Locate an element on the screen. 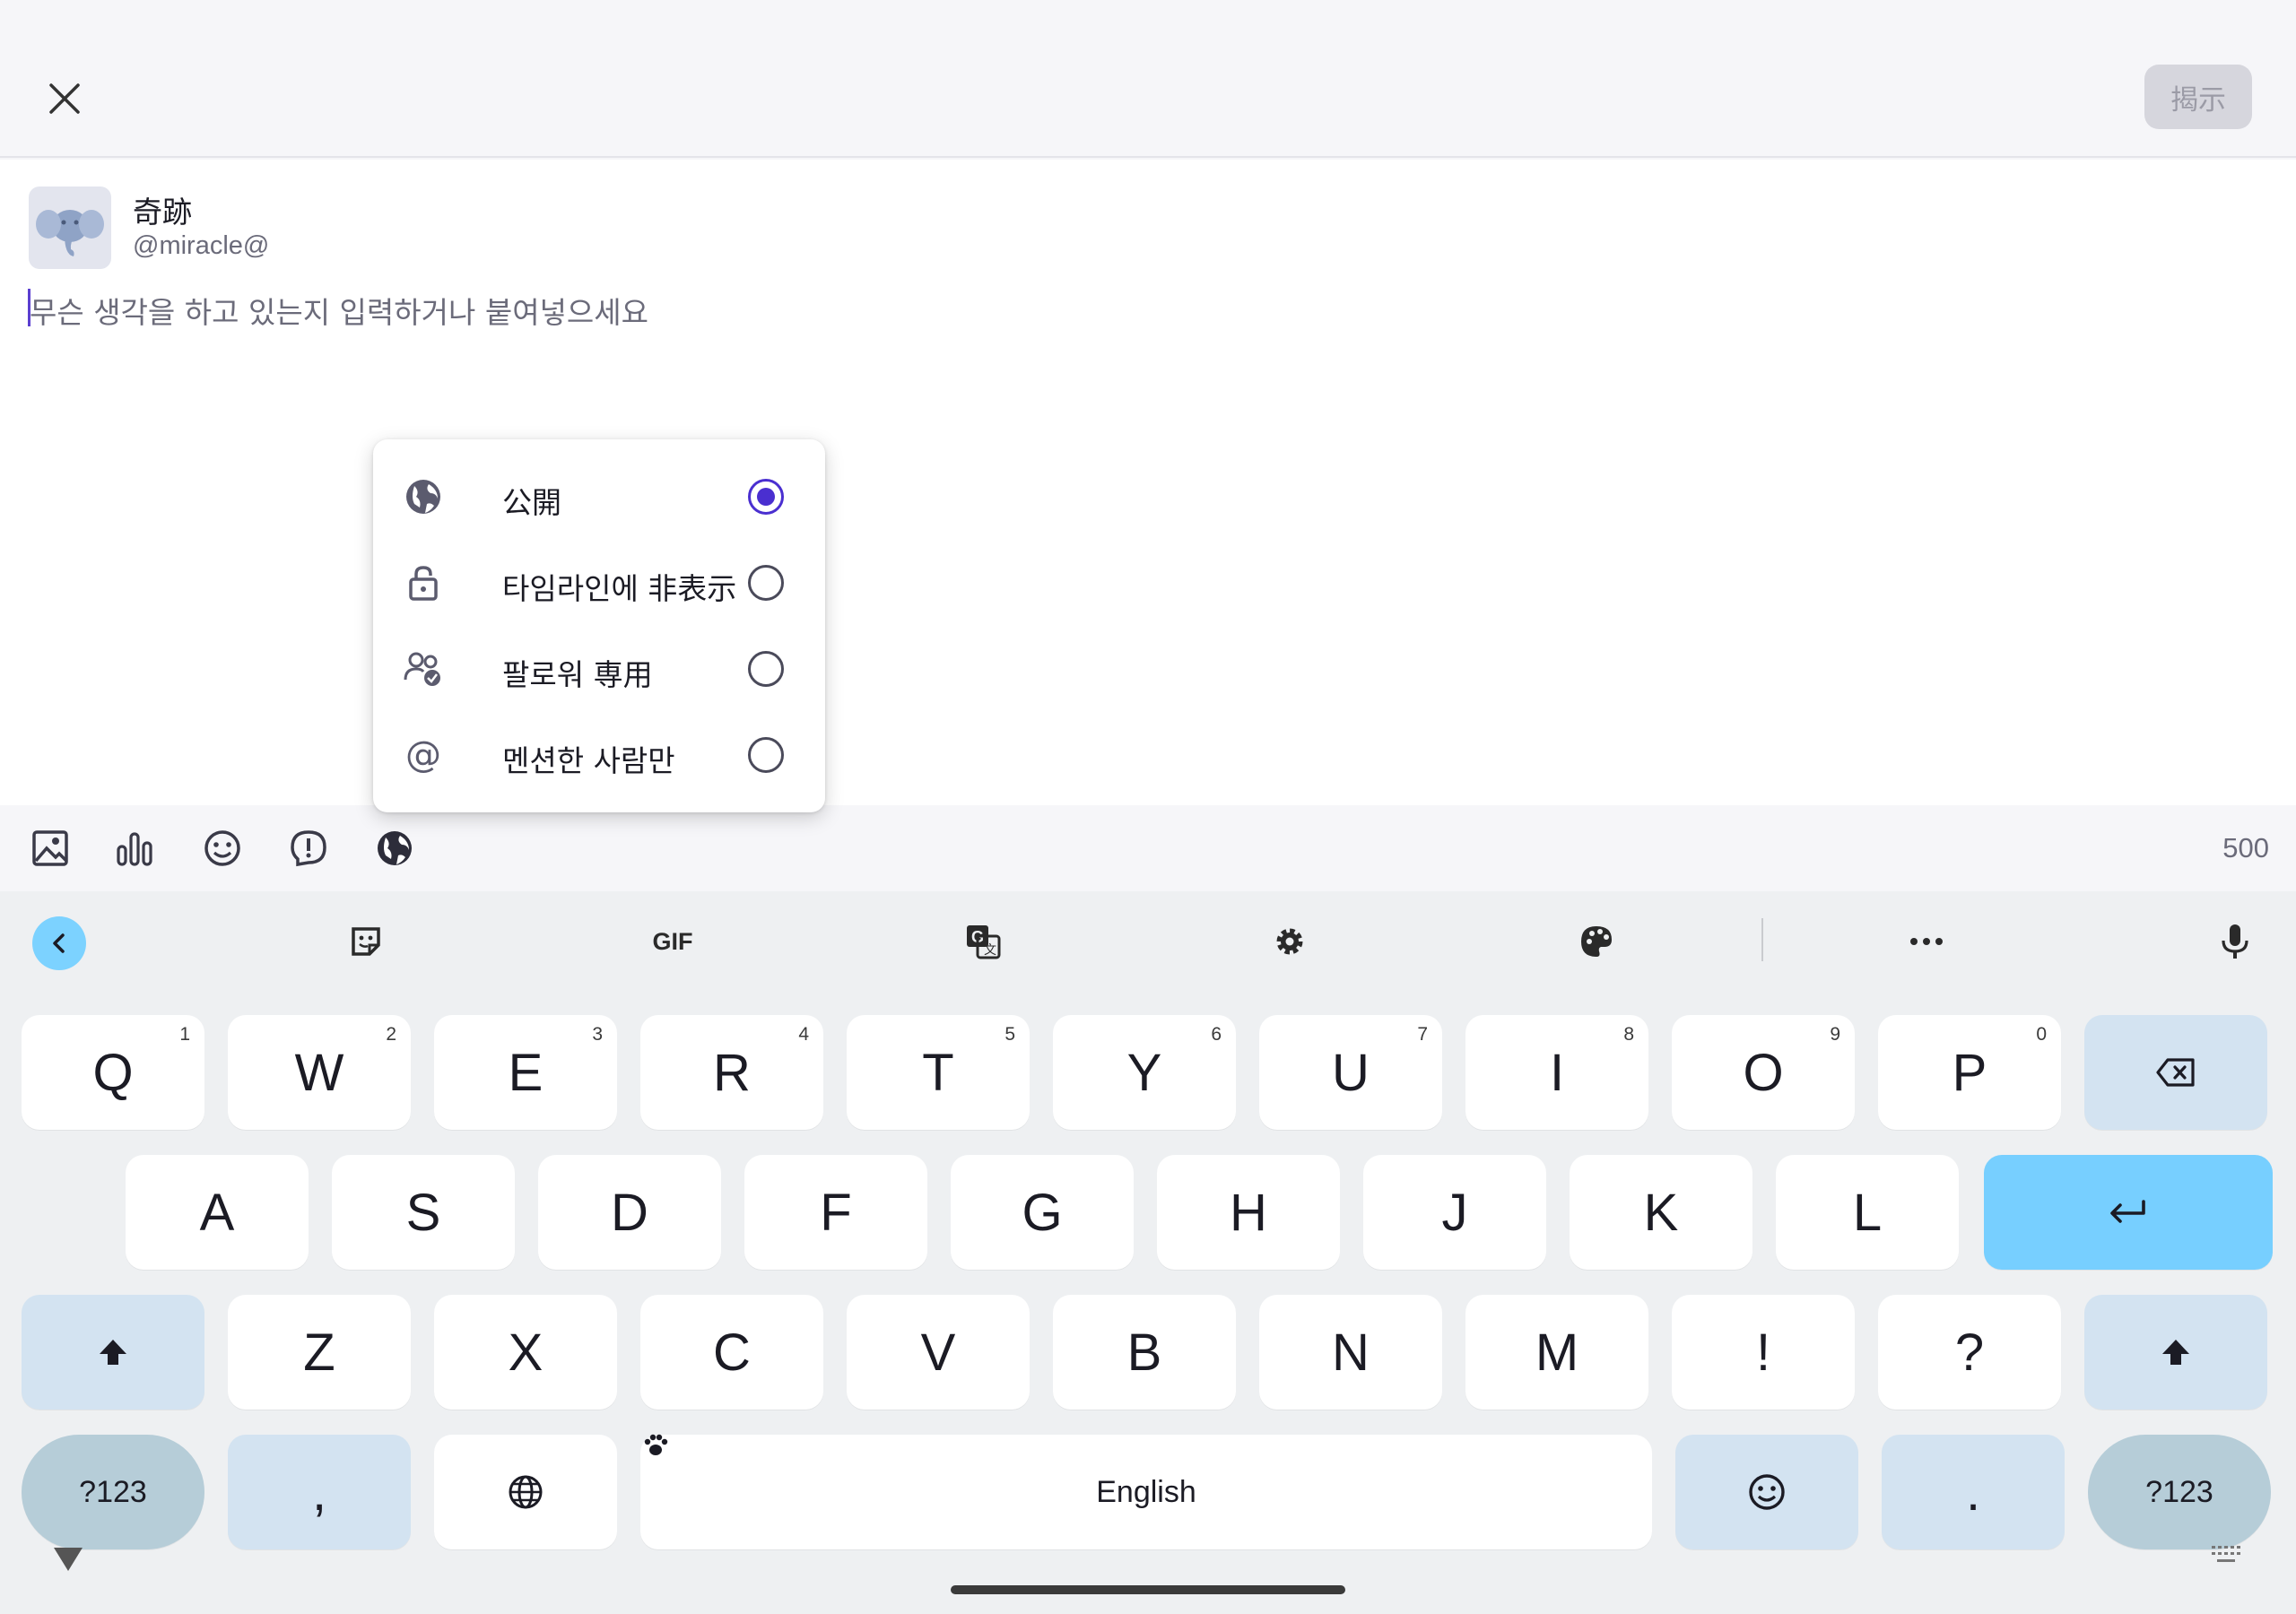 The height and width of the screenshot is (1614, 2296). key-number-hint: 5 is located at coordinates (1009, 1034).